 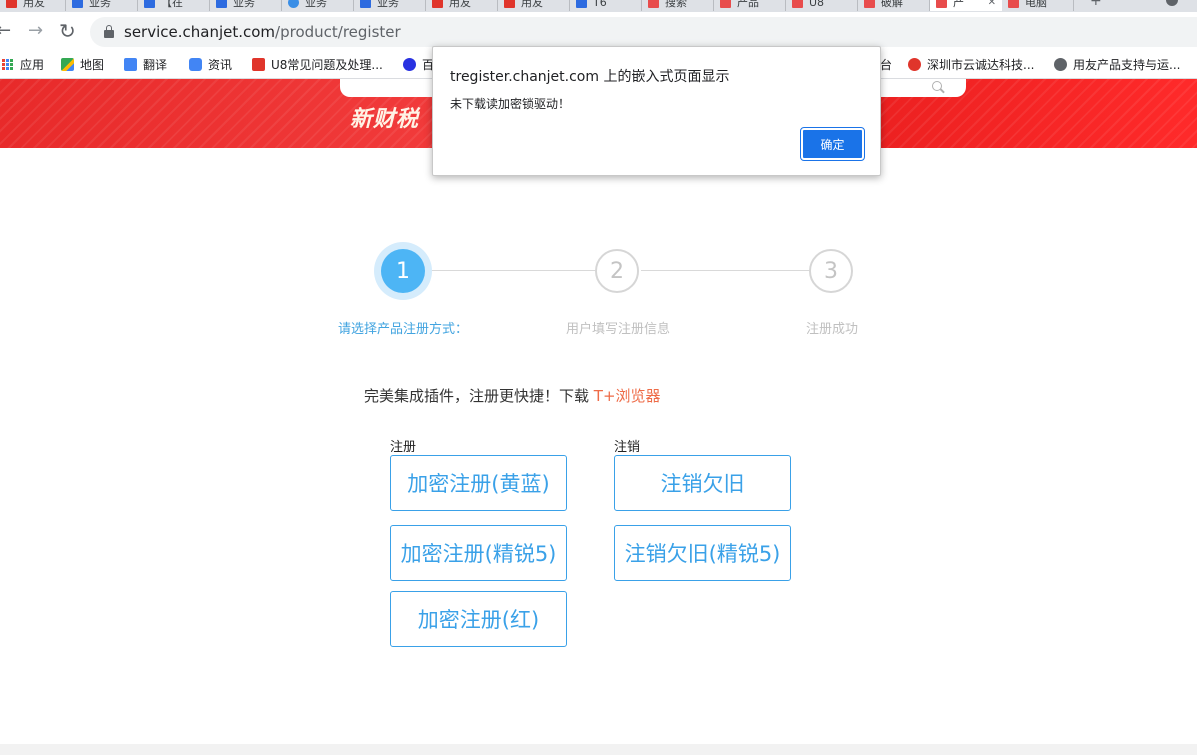 I want to click on unregister-old-jingrui5-button: 注销欠旧(精锐5), so click(x=702, y=553).